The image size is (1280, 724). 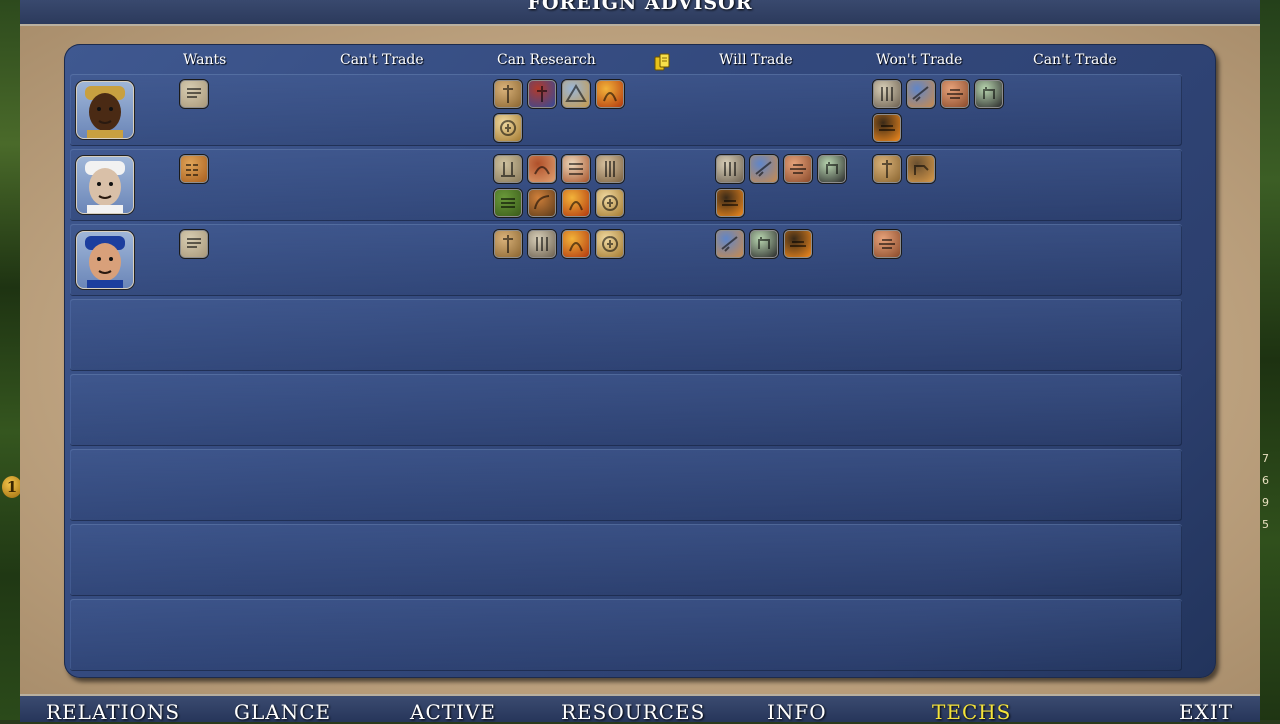 I want to click on map-stat-number: 7, so click(x=1265, y=458).